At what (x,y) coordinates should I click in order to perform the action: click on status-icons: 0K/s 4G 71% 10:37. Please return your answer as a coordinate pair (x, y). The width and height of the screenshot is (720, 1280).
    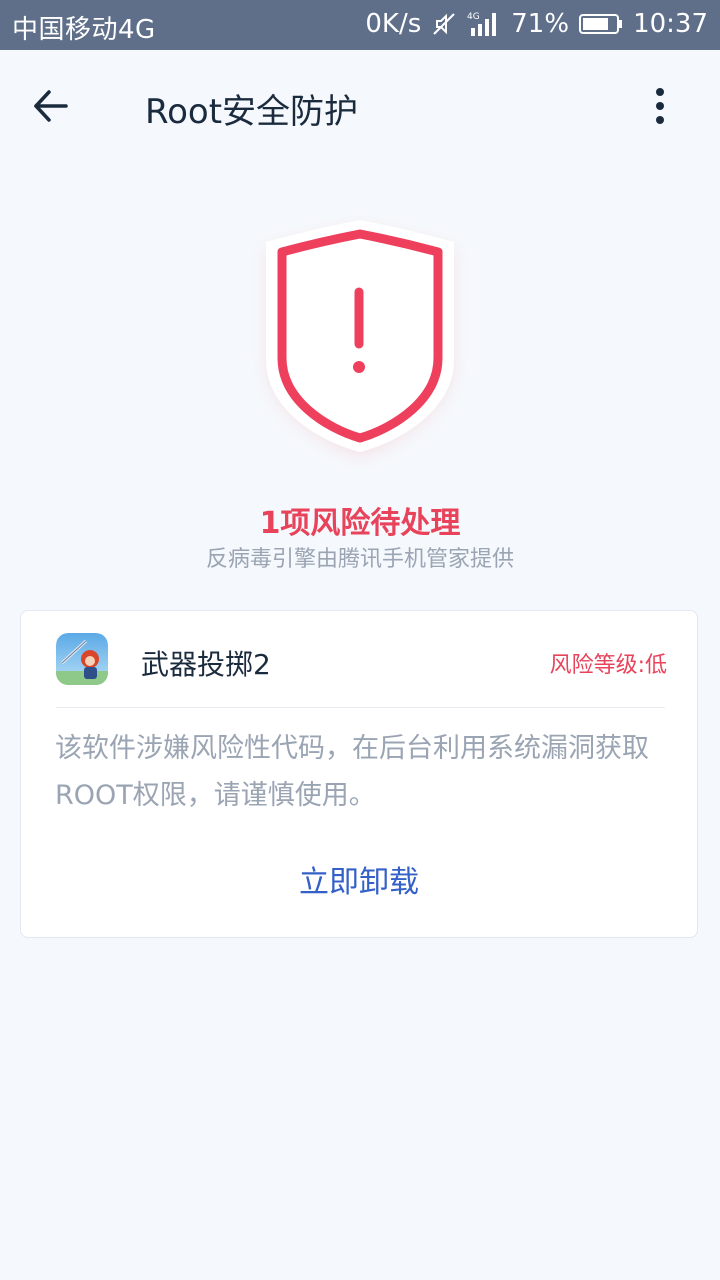
    Looking at the image, I should click on (536, 24).